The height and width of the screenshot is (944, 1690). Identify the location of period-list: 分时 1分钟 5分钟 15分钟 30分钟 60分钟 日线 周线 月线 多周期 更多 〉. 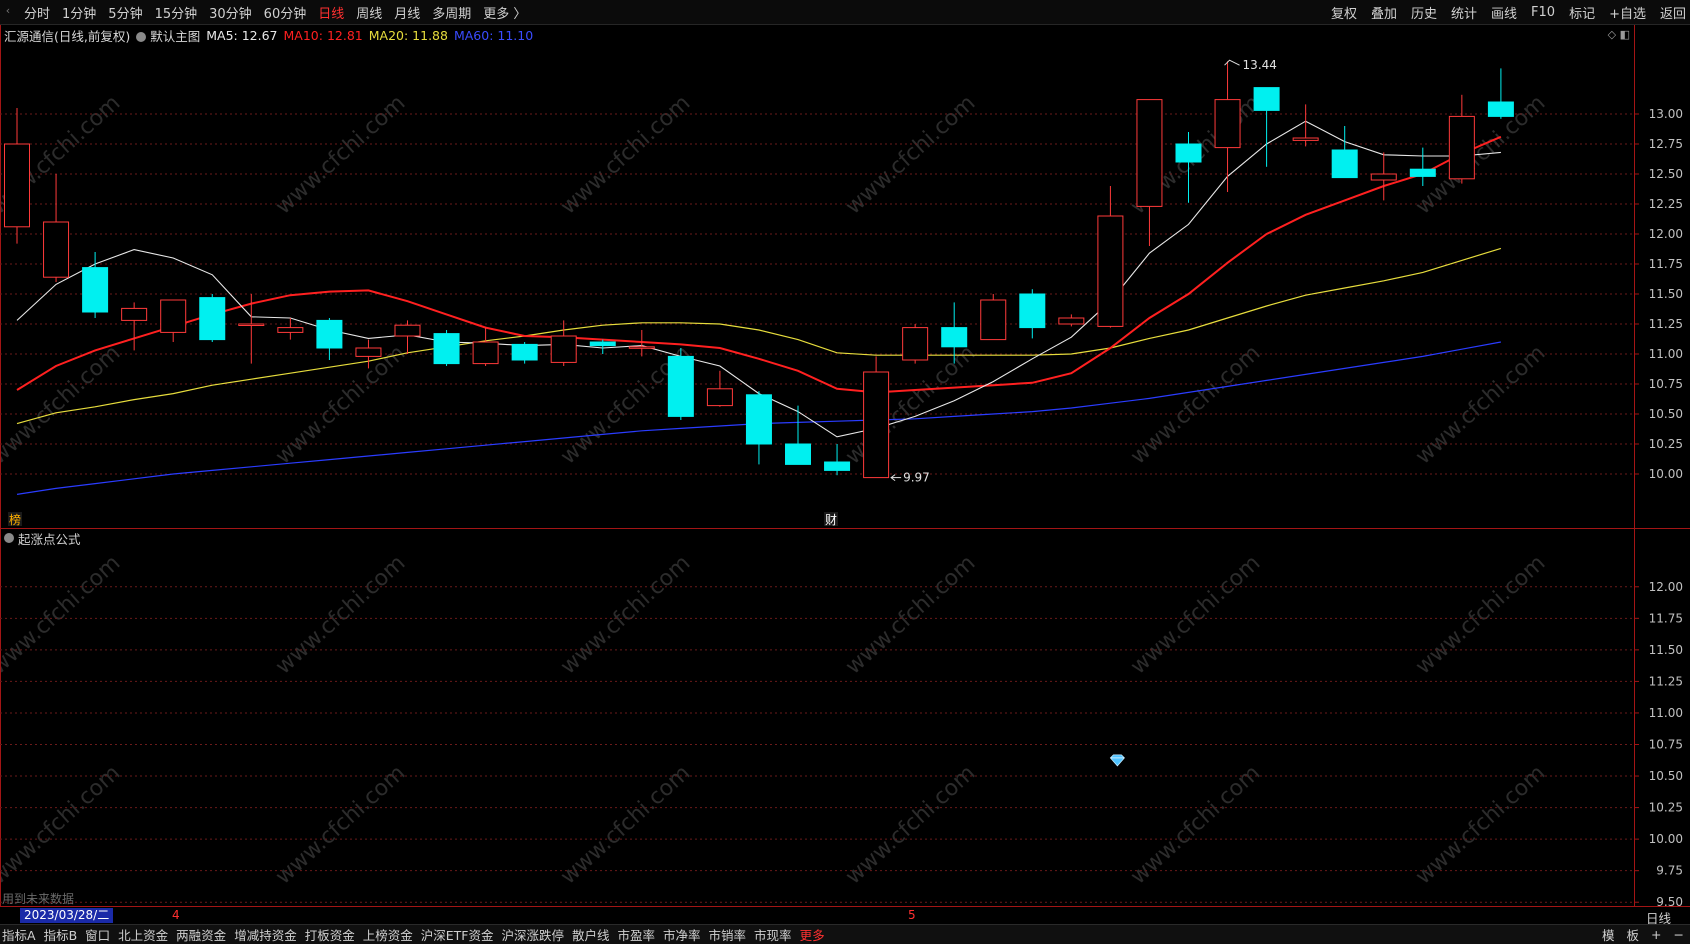
(281, 12).